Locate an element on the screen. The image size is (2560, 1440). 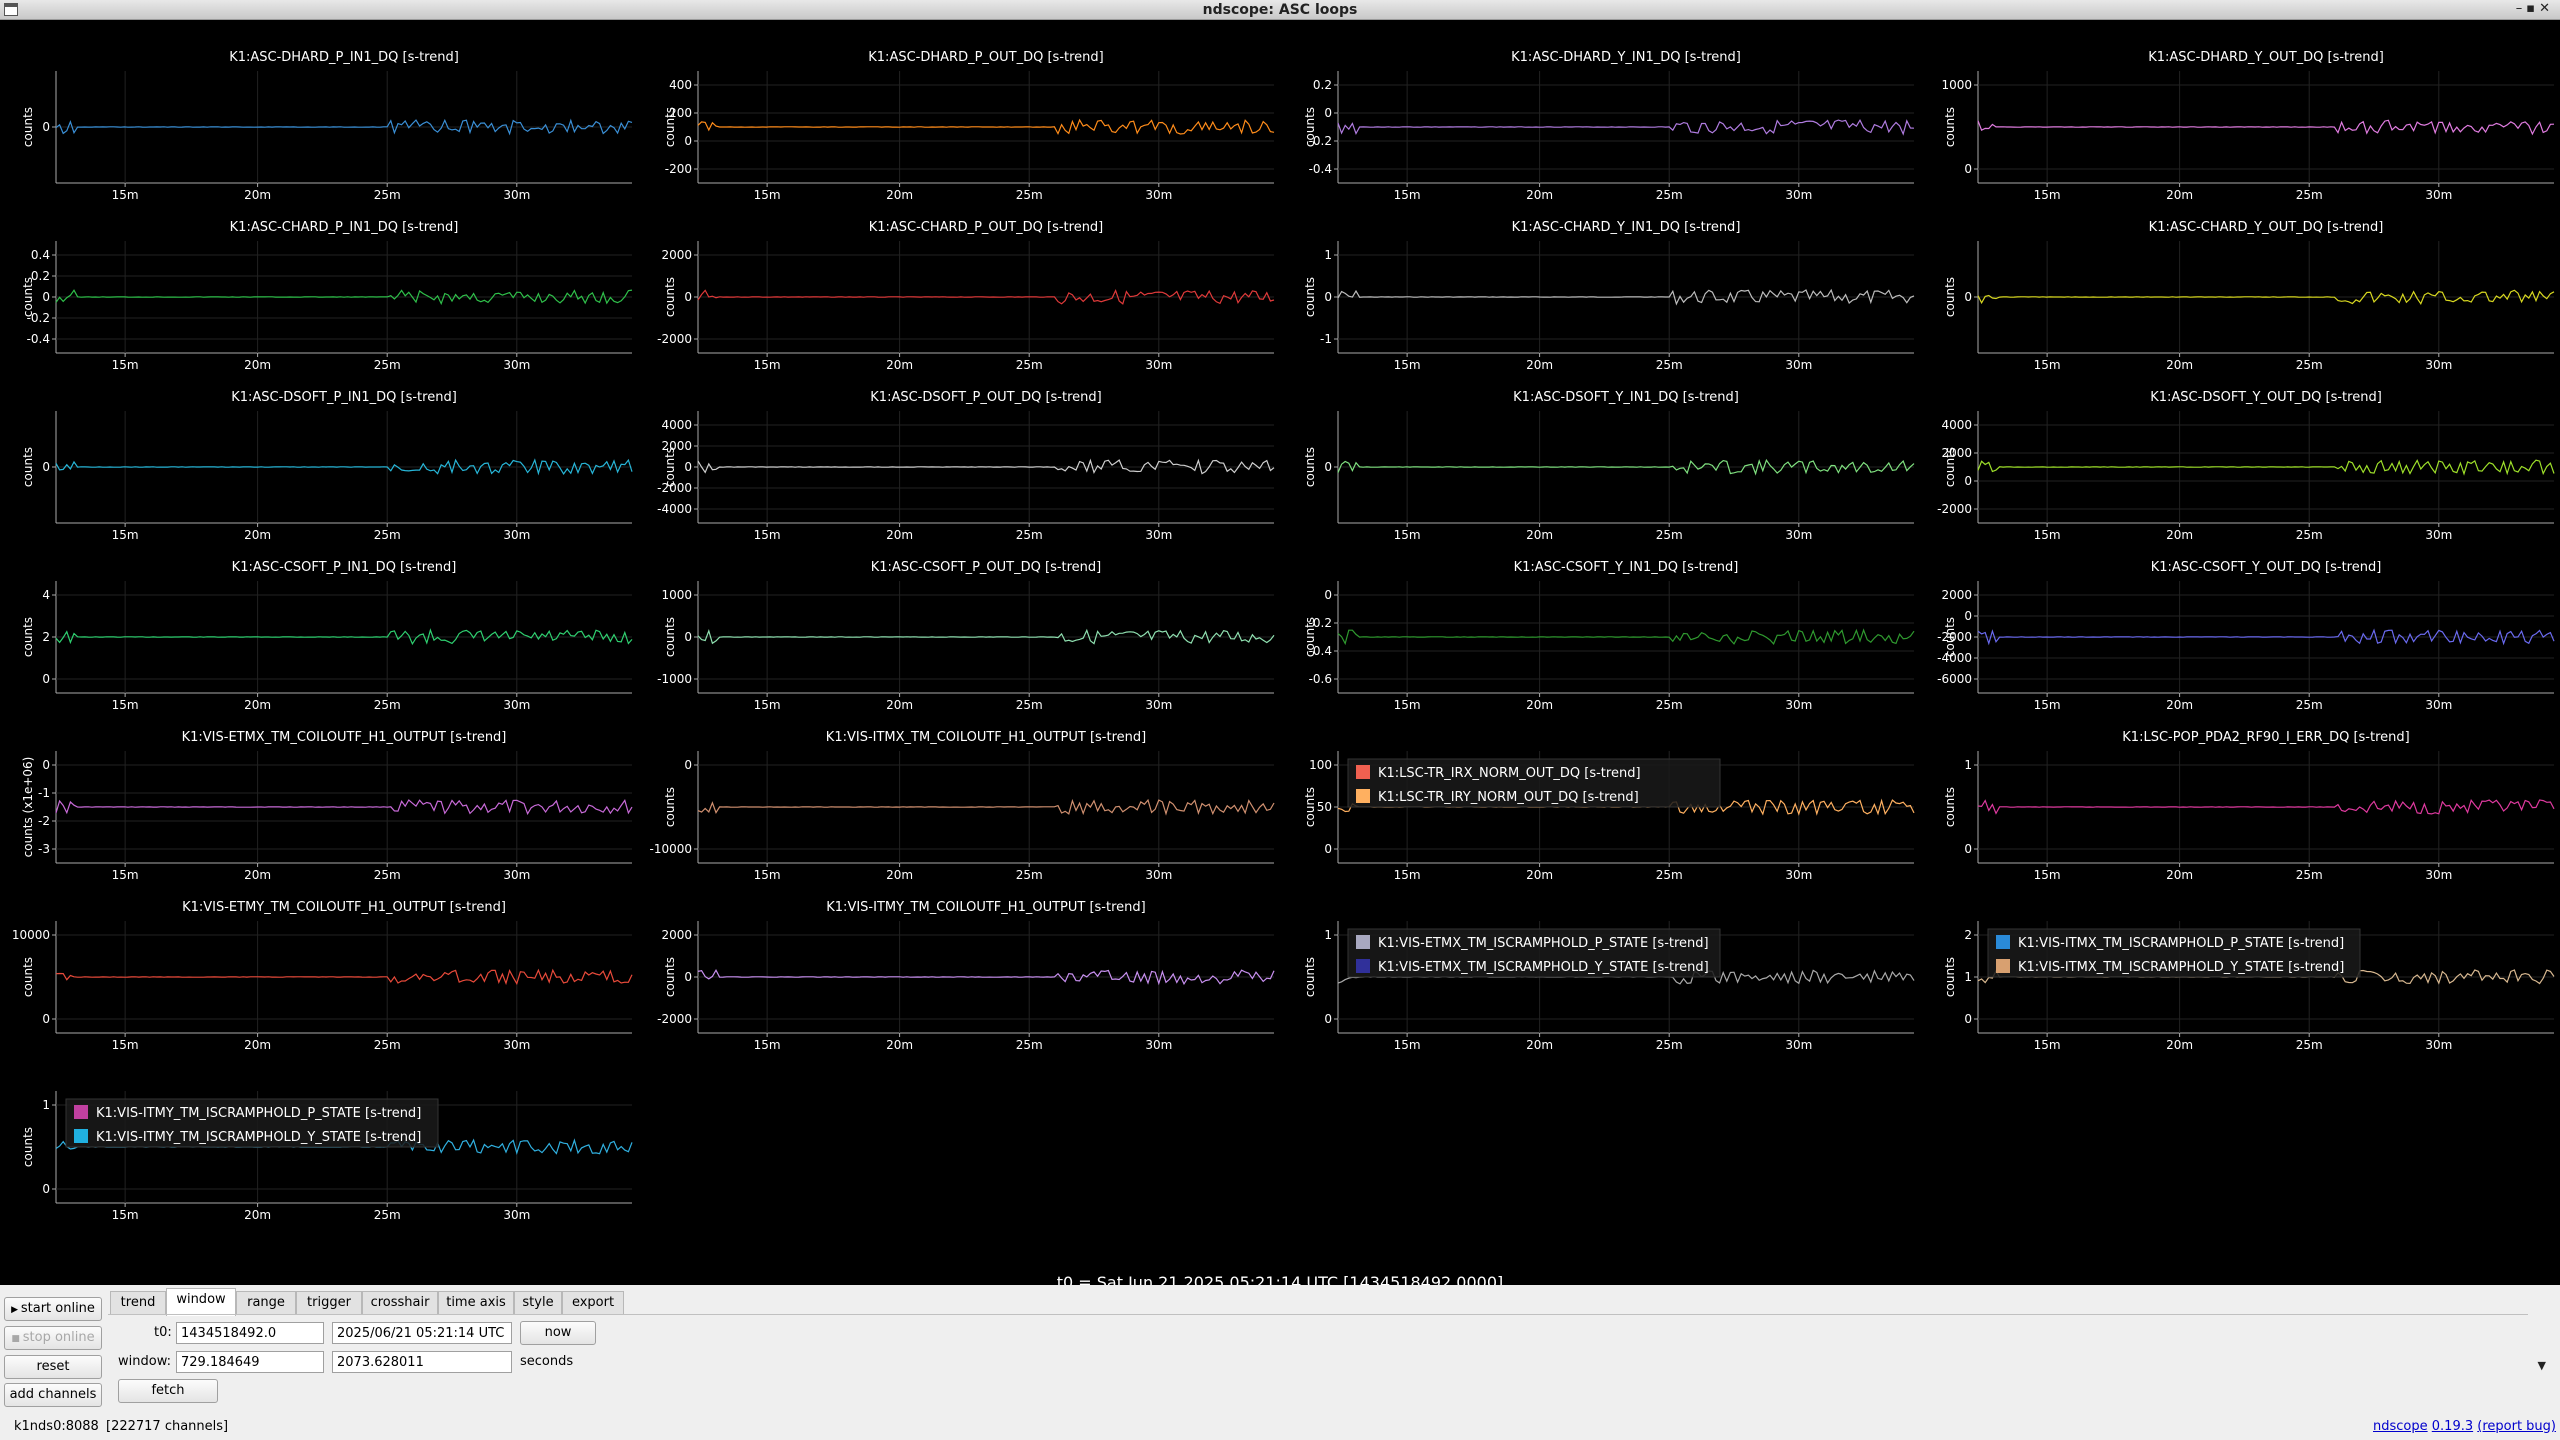
t0-field-label: t0: is located at coordinates (163, 1332).